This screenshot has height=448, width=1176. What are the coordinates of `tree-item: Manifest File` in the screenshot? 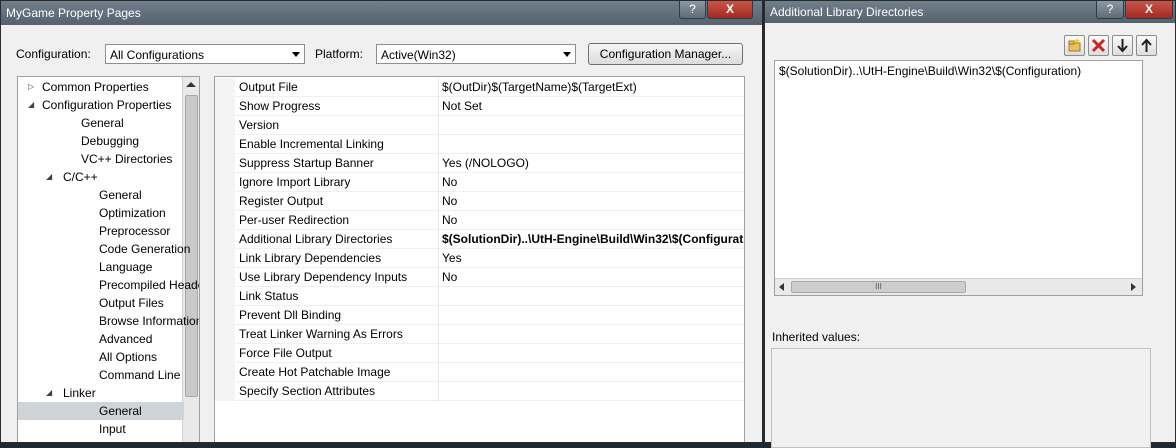 It's located at (101, 440).